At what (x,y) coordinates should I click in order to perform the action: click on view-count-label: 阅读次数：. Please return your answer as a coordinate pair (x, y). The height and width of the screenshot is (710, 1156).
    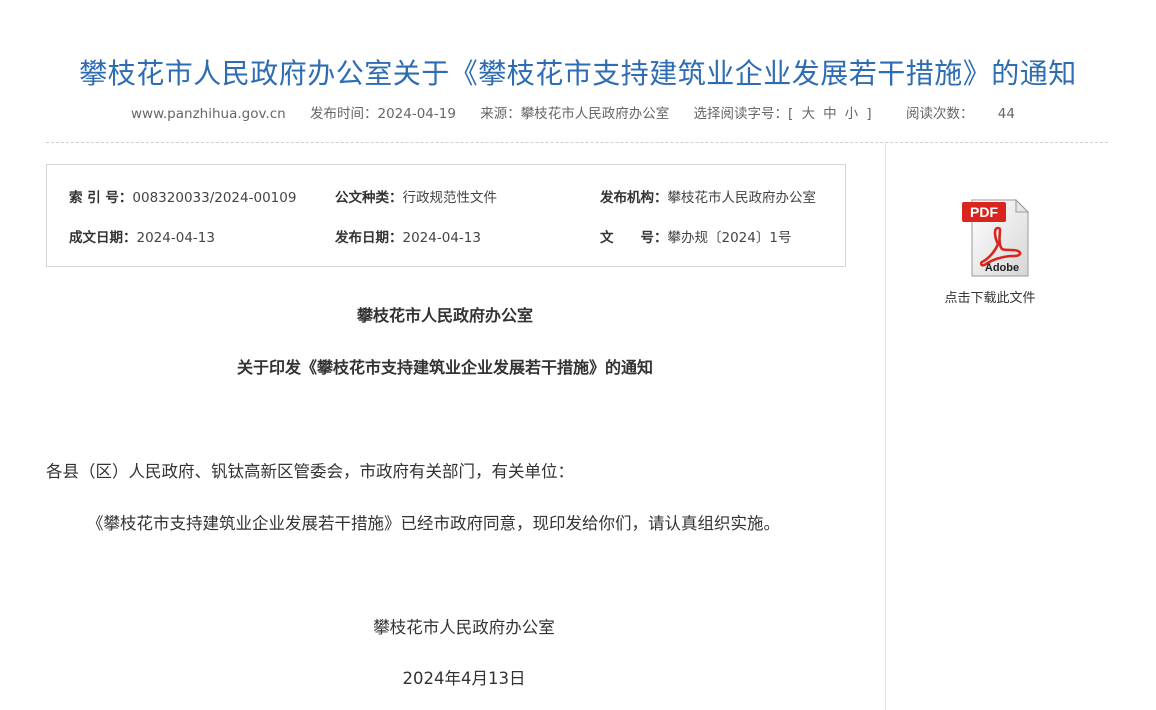
    Looking at the image, I should click on (940, 114).